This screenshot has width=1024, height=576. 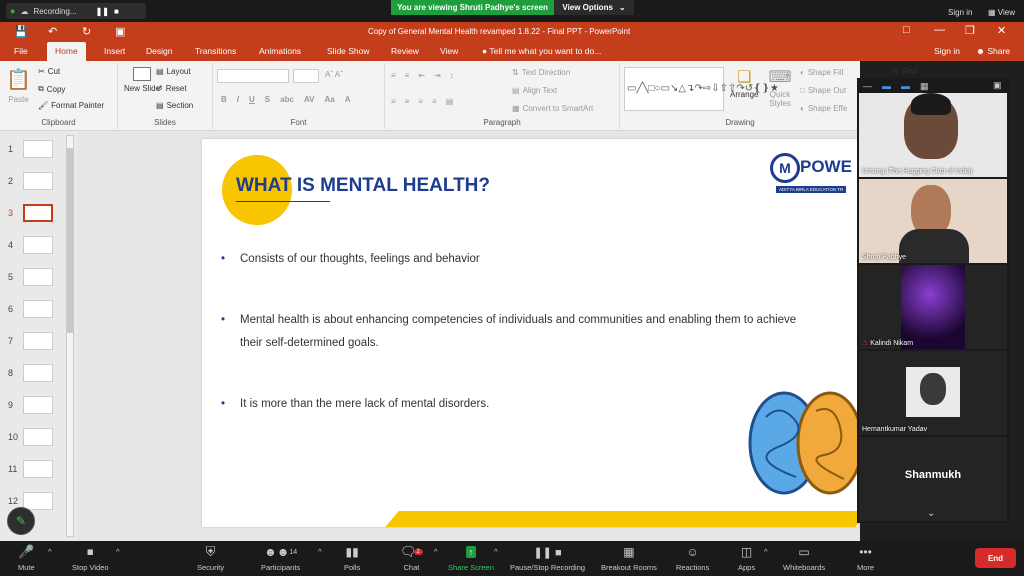 I want to click on shape-outline-button: □ Shape Out, so click(x=823, y=90).